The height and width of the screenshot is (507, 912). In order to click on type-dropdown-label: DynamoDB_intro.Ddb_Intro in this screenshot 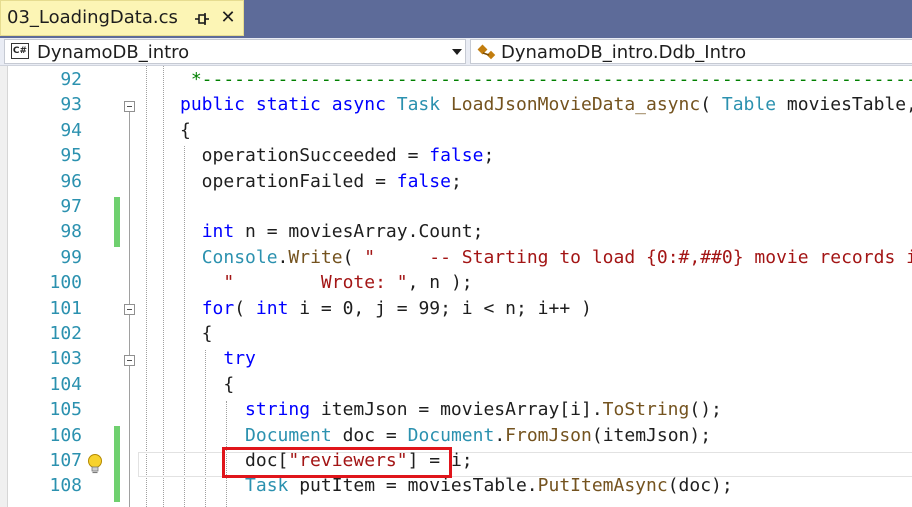, I will do `click(624, 52)`.